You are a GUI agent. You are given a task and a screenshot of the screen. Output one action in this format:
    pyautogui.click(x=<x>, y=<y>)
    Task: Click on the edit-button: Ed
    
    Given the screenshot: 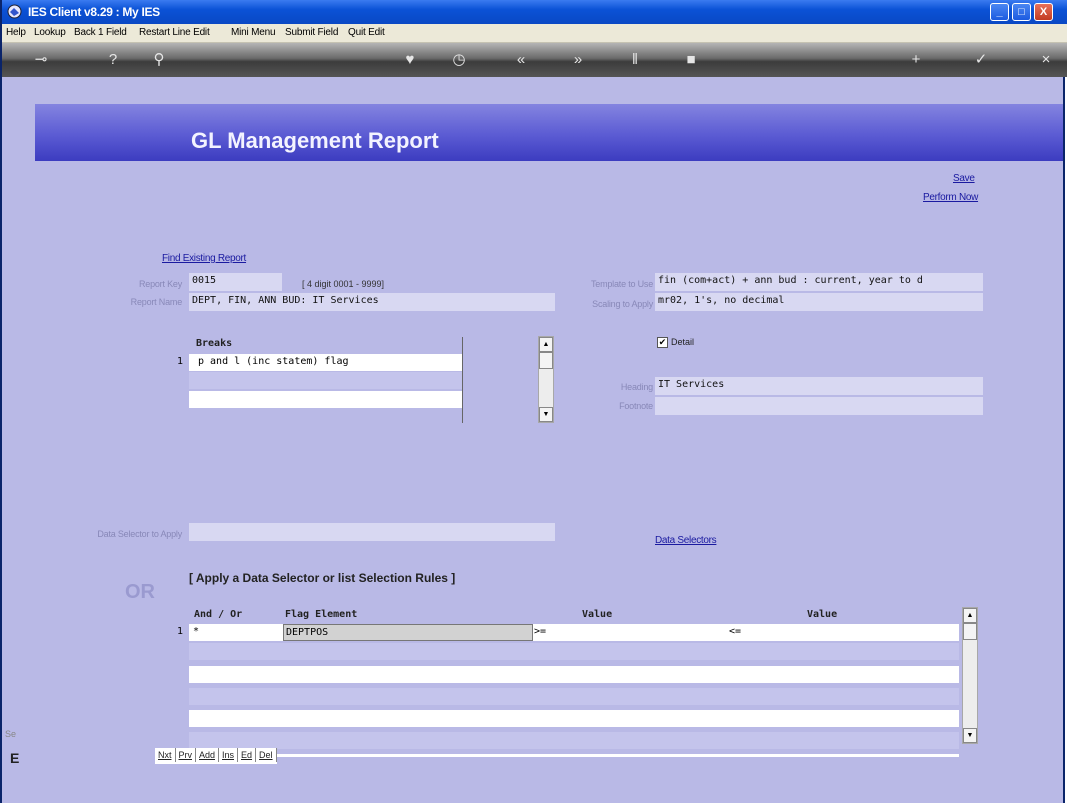 What is the action you would take?
    pyautogui.click(x=247, y=755)
    